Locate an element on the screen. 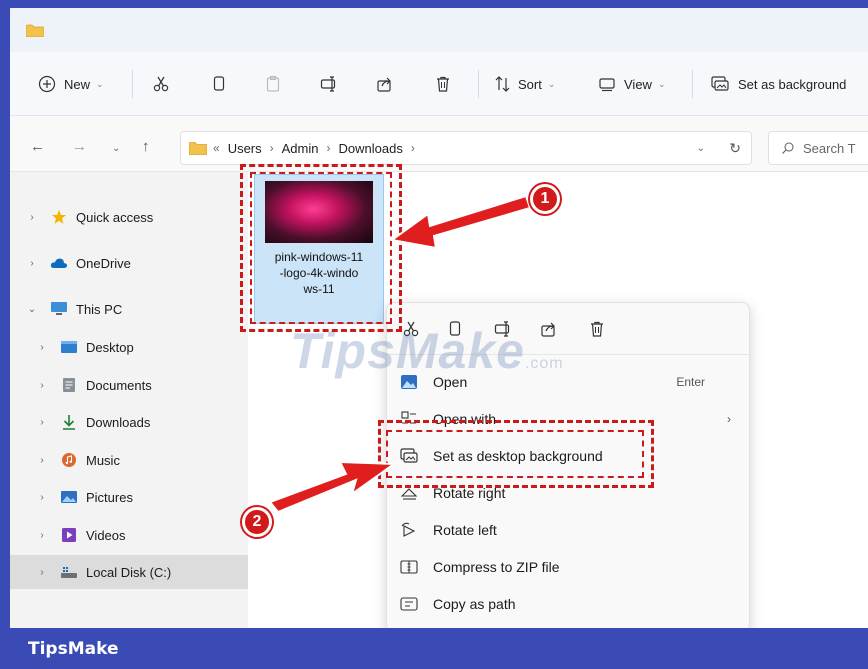 The image size is (868, 669). sidebar-item-documents: › Documents is located at coordinates (129, 385).